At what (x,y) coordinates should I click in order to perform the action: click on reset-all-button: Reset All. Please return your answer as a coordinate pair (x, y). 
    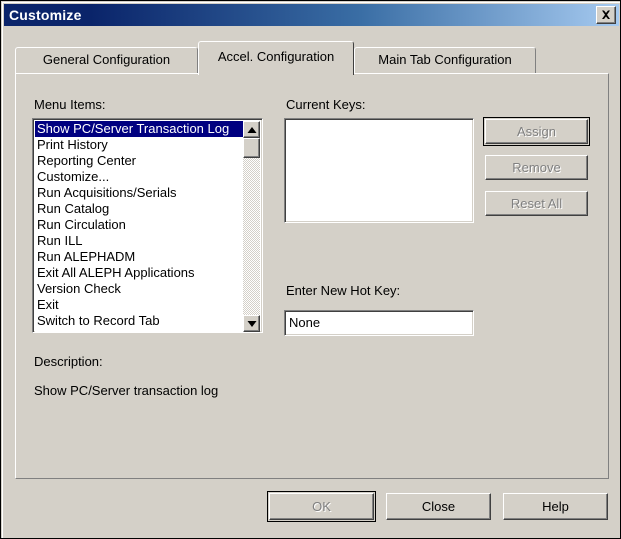
    Looking at the image, I should click on (536, 203).